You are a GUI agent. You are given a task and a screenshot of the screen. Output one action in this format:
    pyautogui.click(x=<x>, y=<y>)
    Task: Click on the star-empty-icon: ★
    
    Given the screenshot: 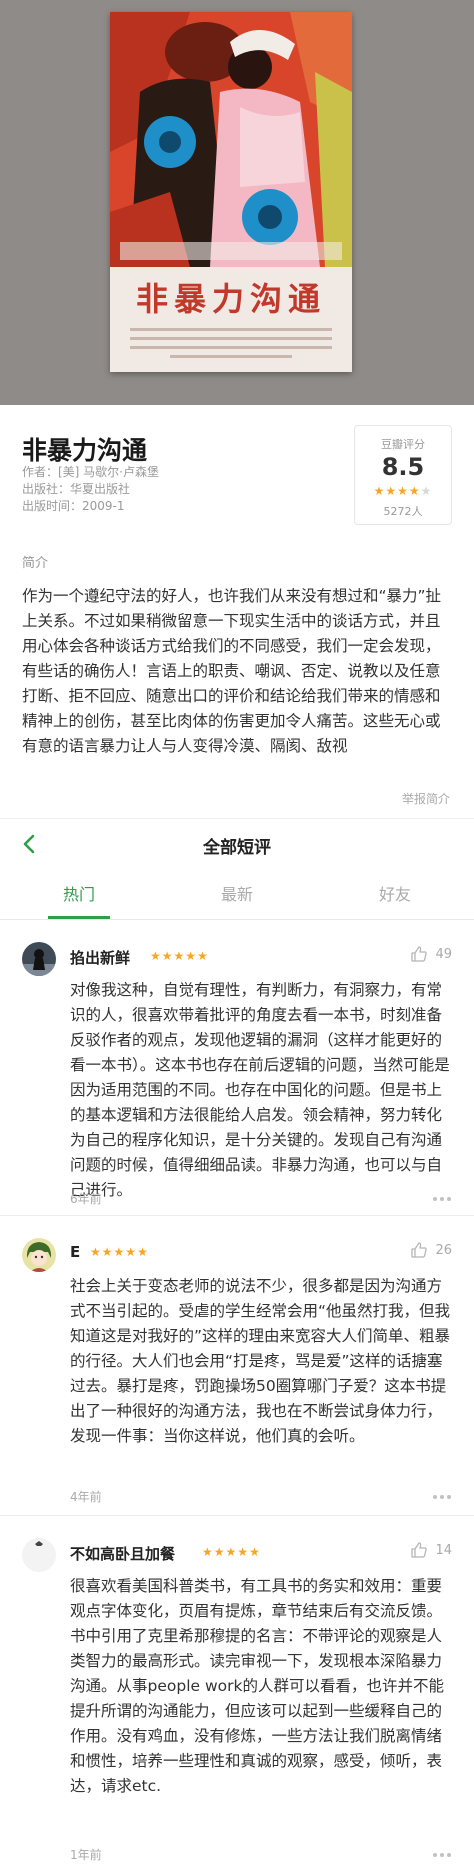 What is the action you would take?
    pyautogui.click(x=426, y=491)
    